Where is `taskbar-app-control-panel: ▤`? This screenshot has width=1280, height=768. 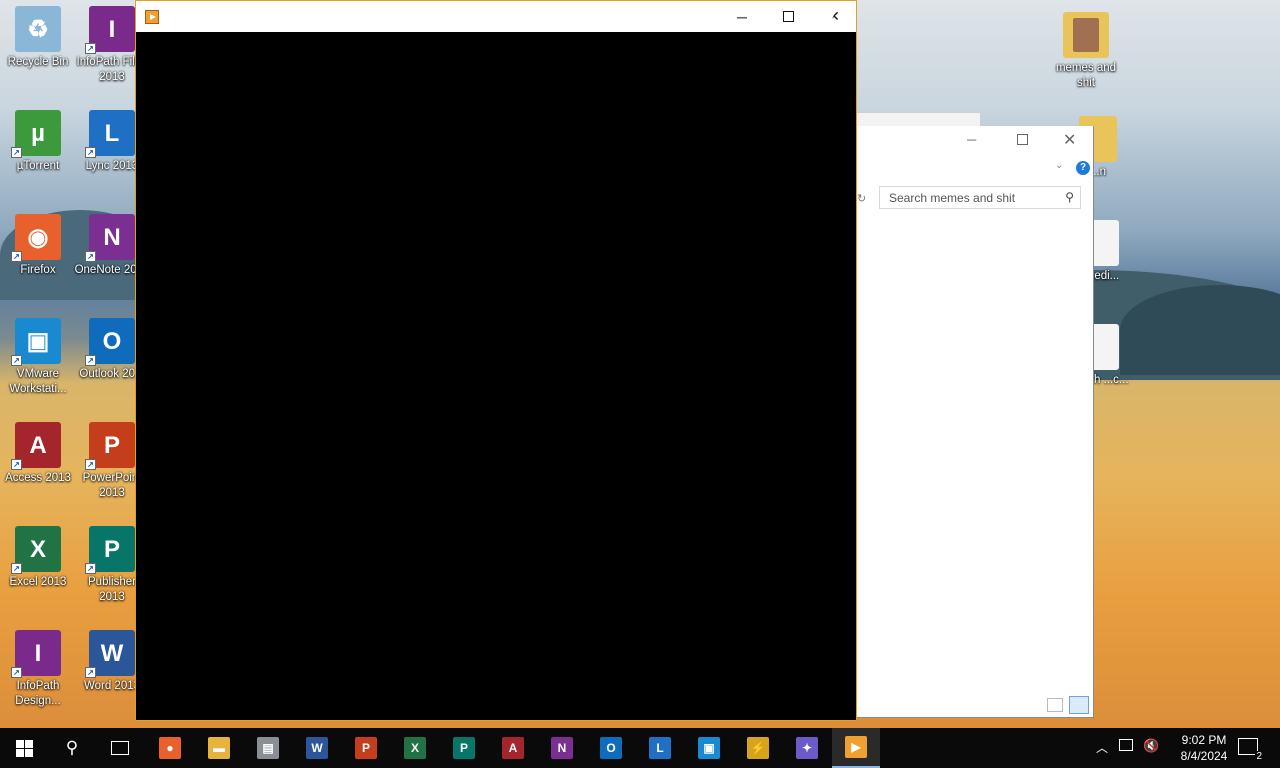 taskbar-app-control-panel: ▤ is located at coordinates (268, 748).